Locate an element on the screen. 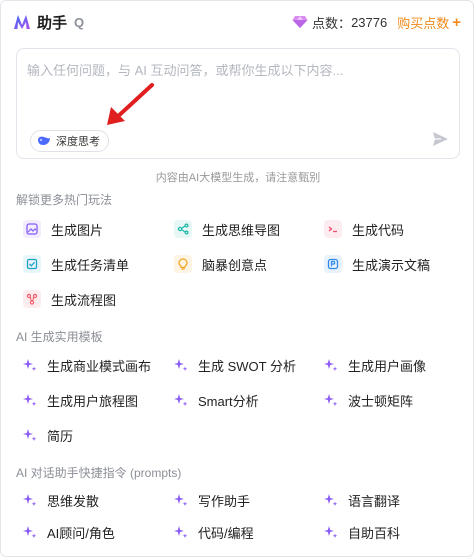 The image size is (474, 557). send-button is located at coordinates (440, 139).